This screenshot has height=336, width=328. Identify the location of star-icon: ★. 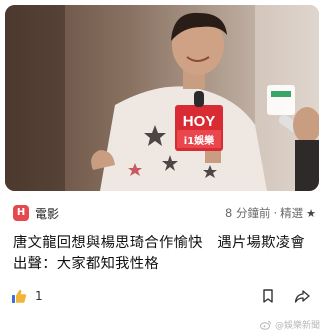
(311, 213).